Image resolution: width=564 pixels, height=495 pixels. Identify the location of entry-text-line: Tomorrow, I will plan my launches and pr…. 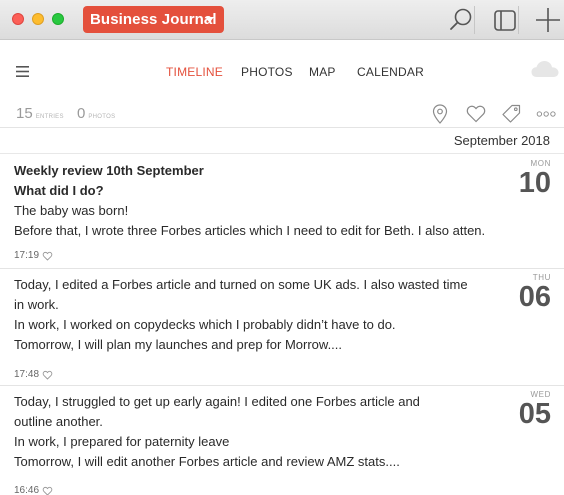
(178, 344).